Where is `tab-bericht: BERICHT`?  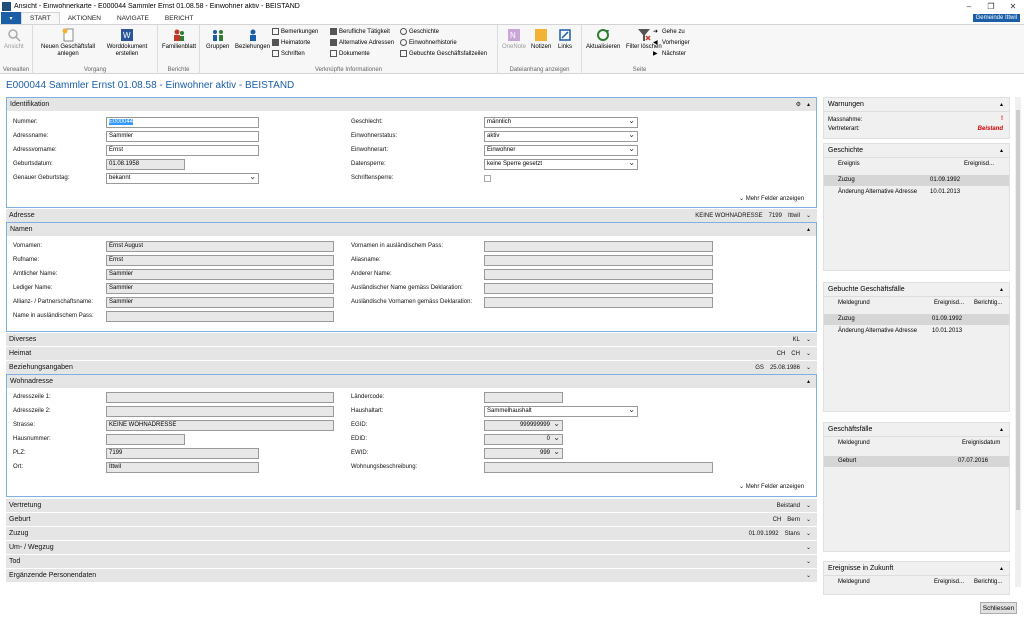
tab-bericht: BERICHT is located at coordinates (179, 18).